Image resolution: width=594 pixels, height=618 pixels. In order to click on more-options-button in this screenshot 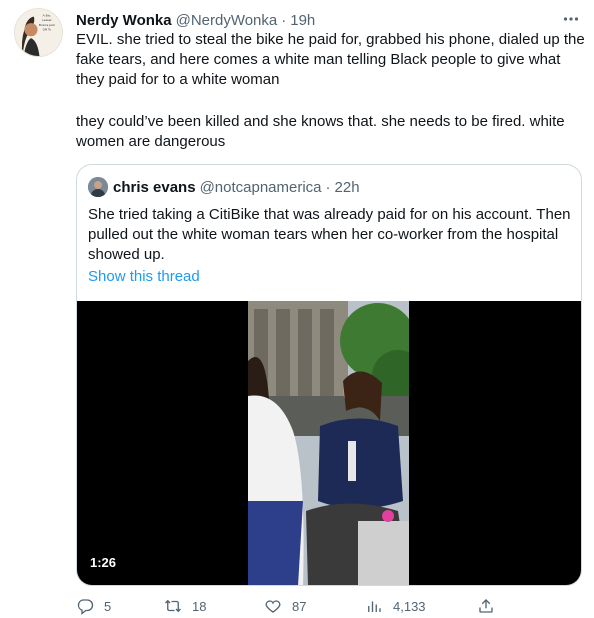, I will do `click(571, 19)`.